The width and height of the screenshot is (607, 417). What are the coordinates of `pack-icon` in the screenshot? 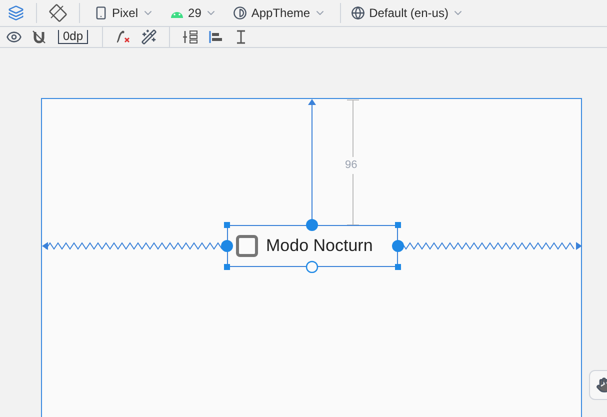 It's located at (190, 37).